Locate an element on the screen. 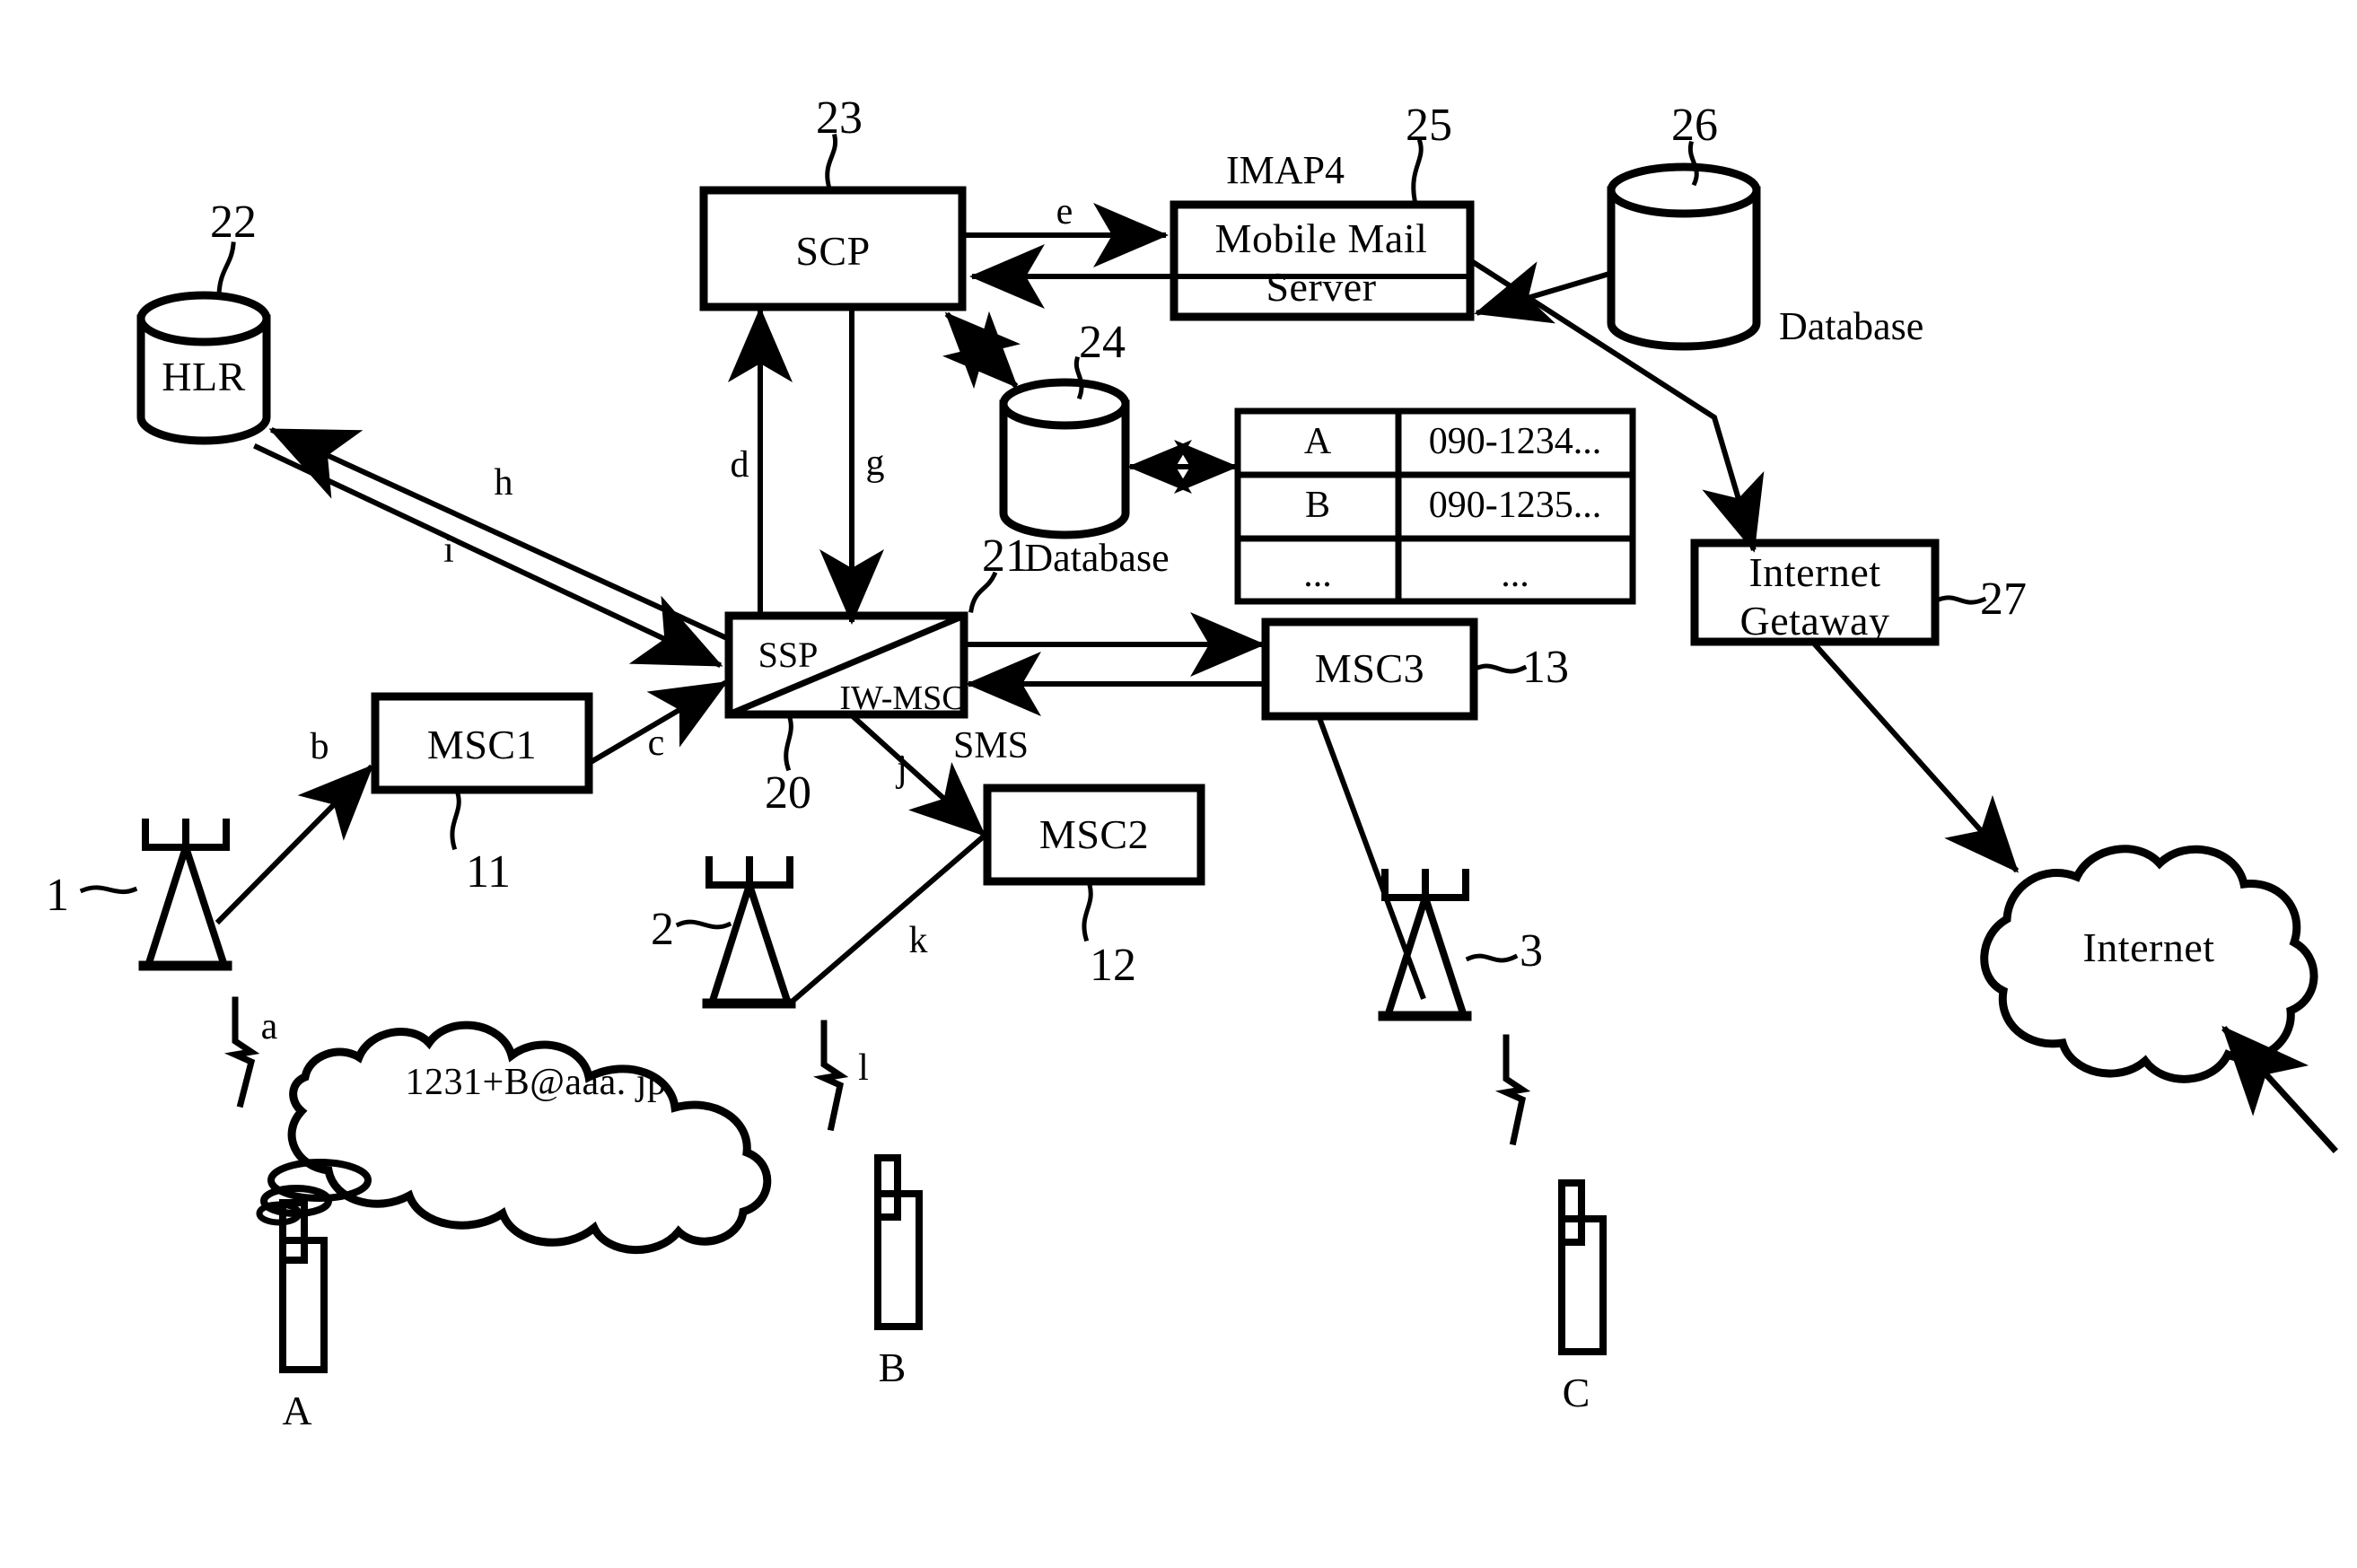  handset-c-label: C is located at coordinates (1576, 1392).